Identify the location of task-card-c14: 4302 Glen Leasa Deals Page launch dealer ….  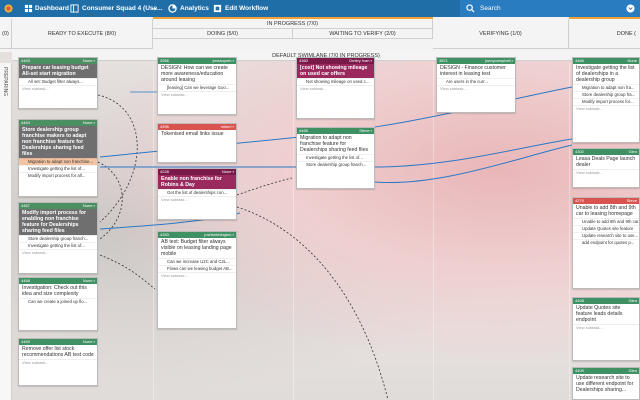
(606, 168).